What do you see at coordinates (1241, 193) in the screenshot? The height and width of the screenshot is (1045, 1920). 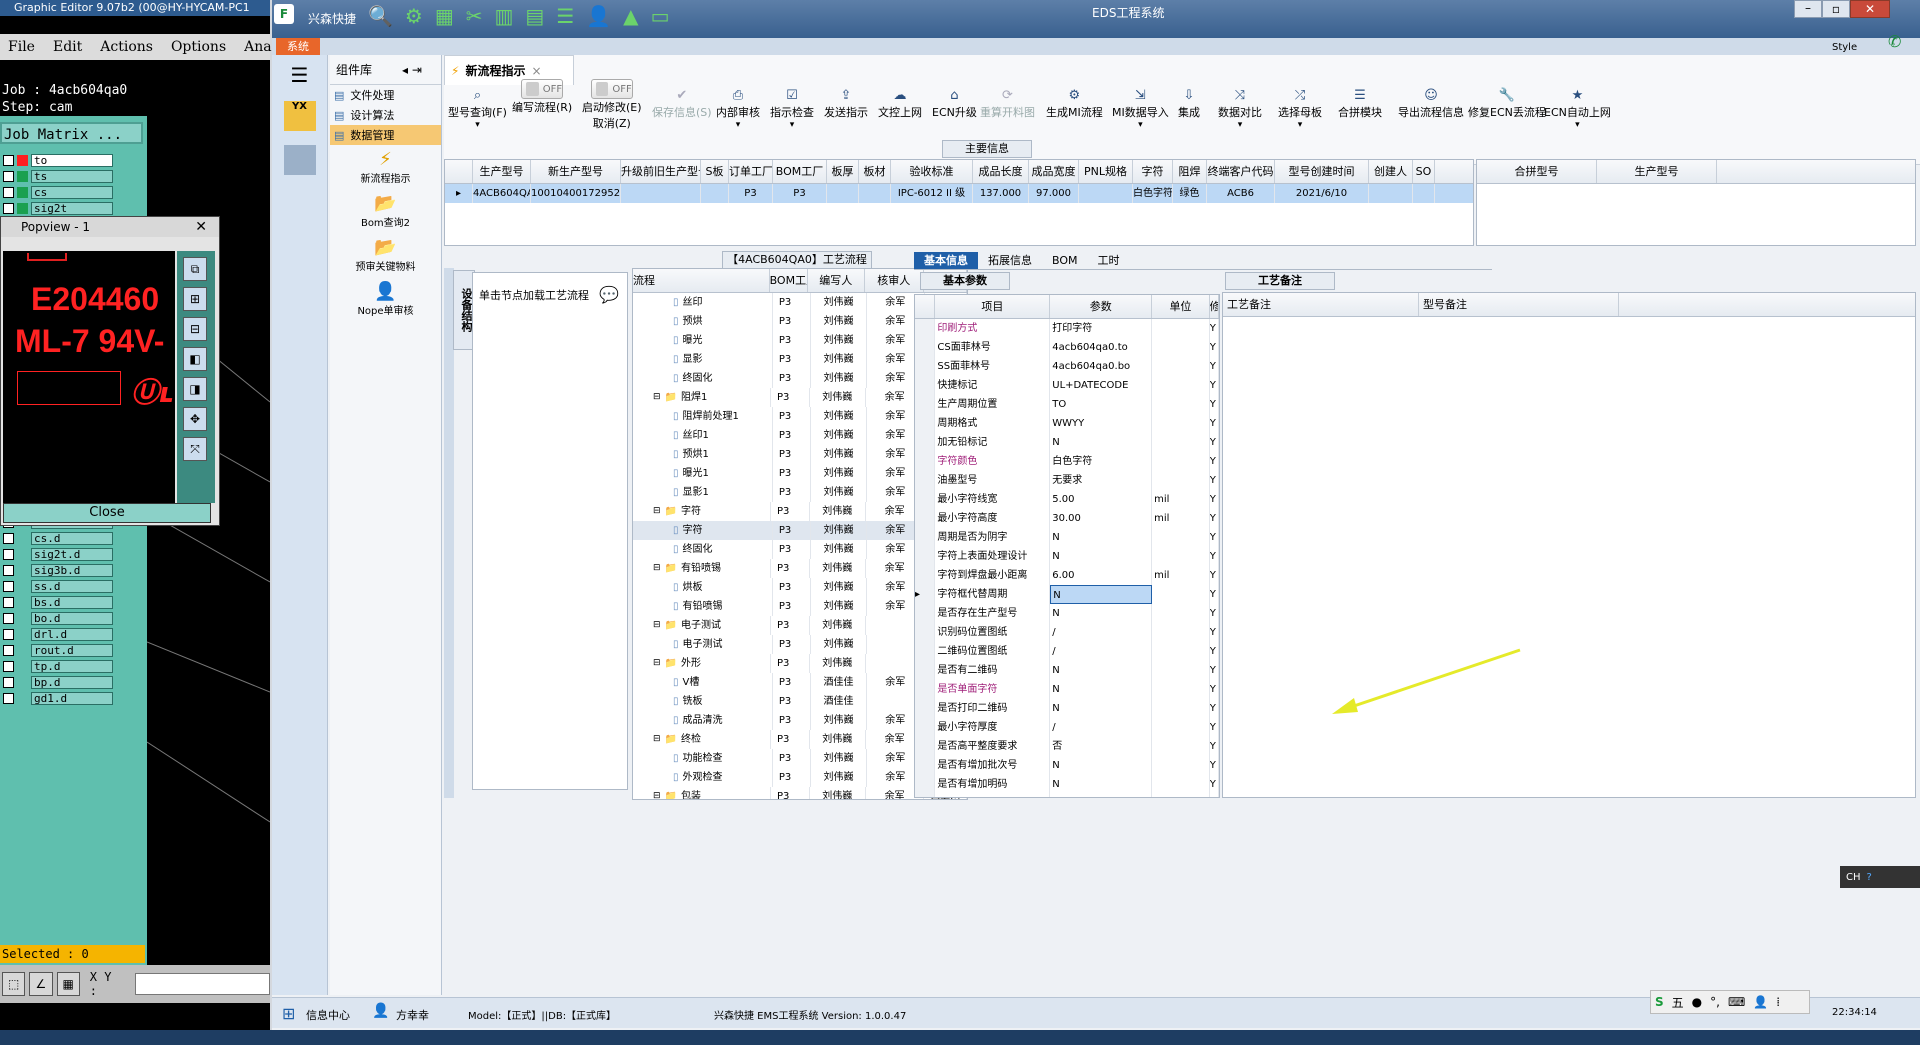 I see `table-cell: ACB6` at bounding box center [1241, 193].